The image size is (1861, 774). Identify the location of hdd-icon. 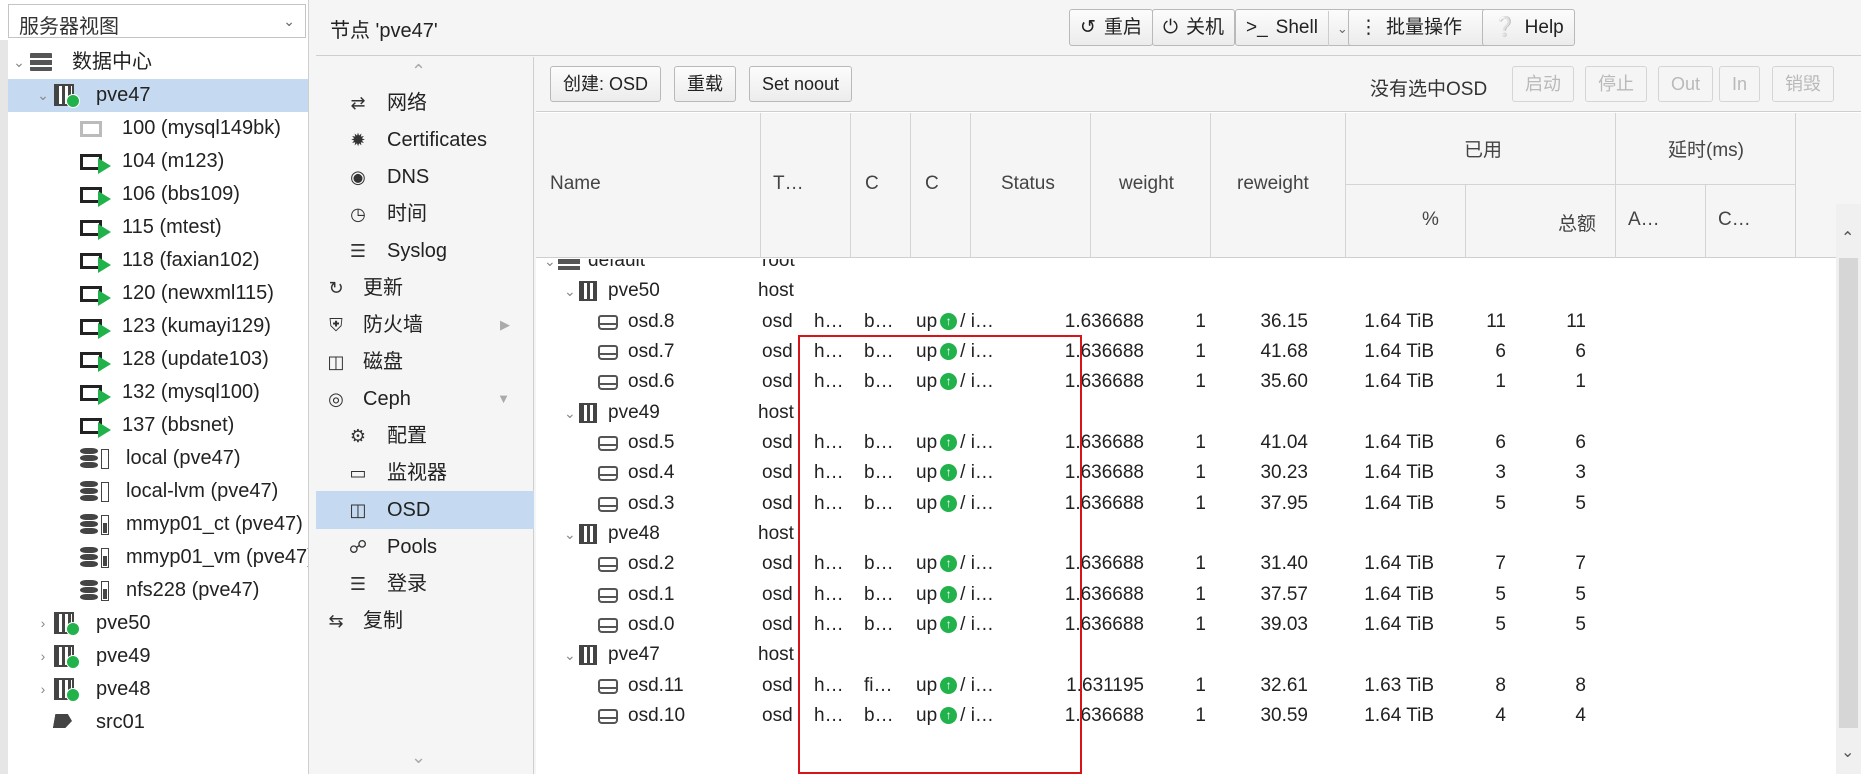
(608, 443).